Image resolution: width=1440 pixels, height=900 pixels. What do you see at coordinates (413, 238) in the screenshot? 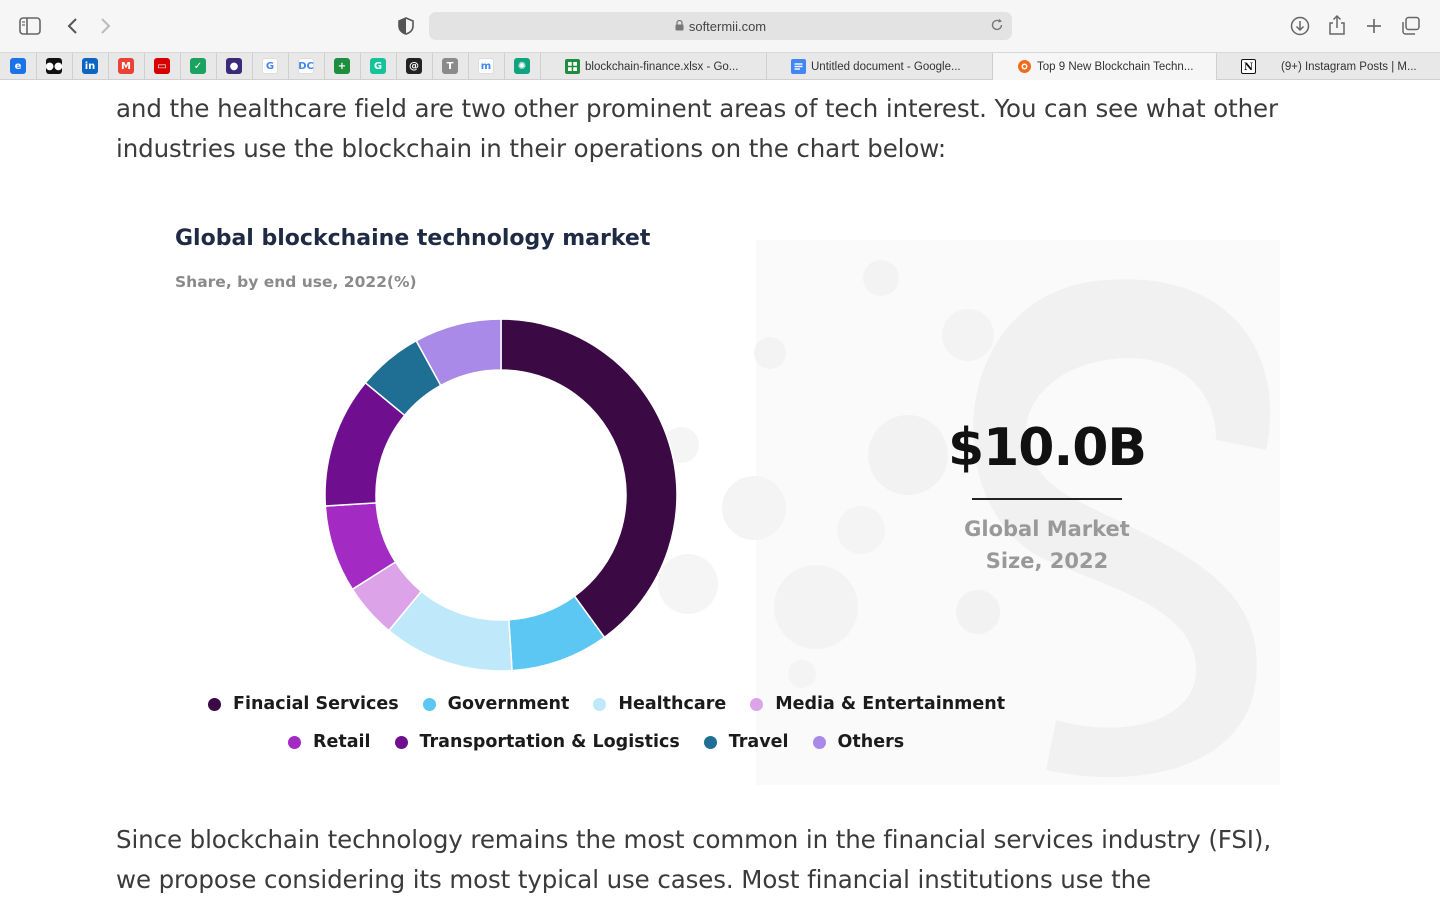
I see `chart-title: Global blockchaine technology market` at bounding box center [413, 238].